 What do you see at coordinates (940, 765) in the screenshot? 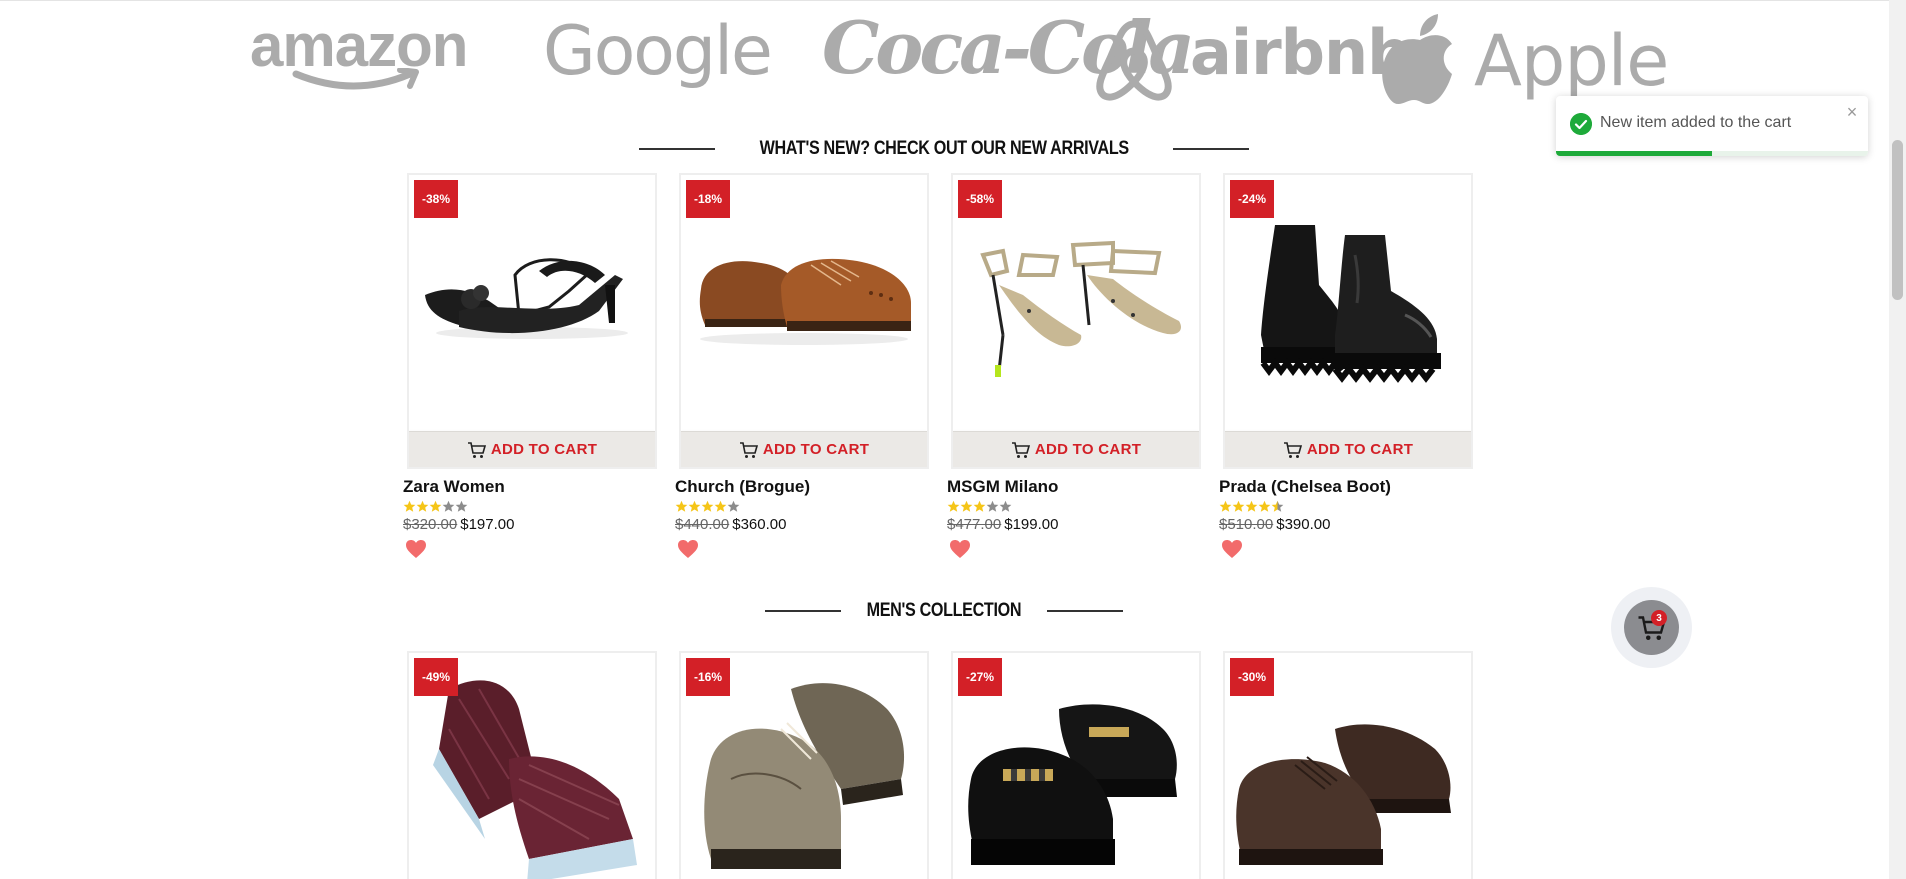
I see `mens-collection-grid: -49% -16% -27% -30%` at bounding box center [940, 765].